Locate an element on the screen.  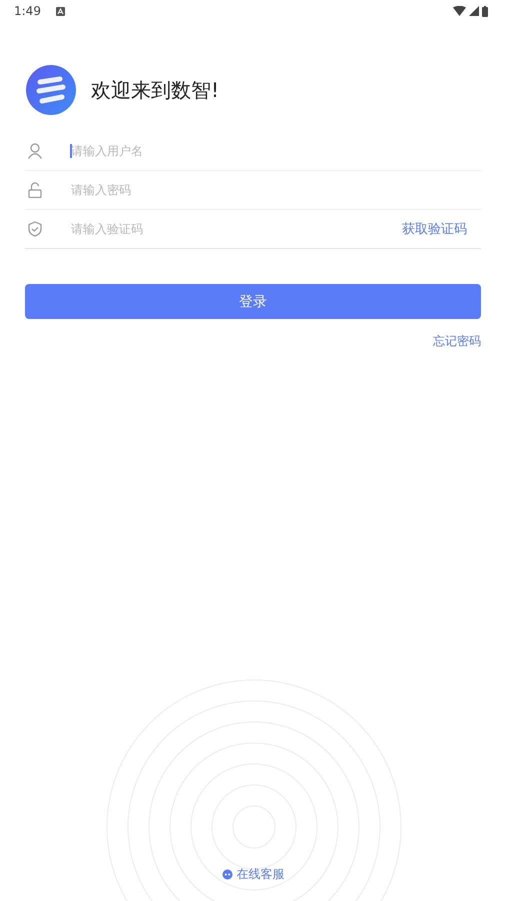
get-code-link: 获取验证码 is located at coordinates (434, 229).